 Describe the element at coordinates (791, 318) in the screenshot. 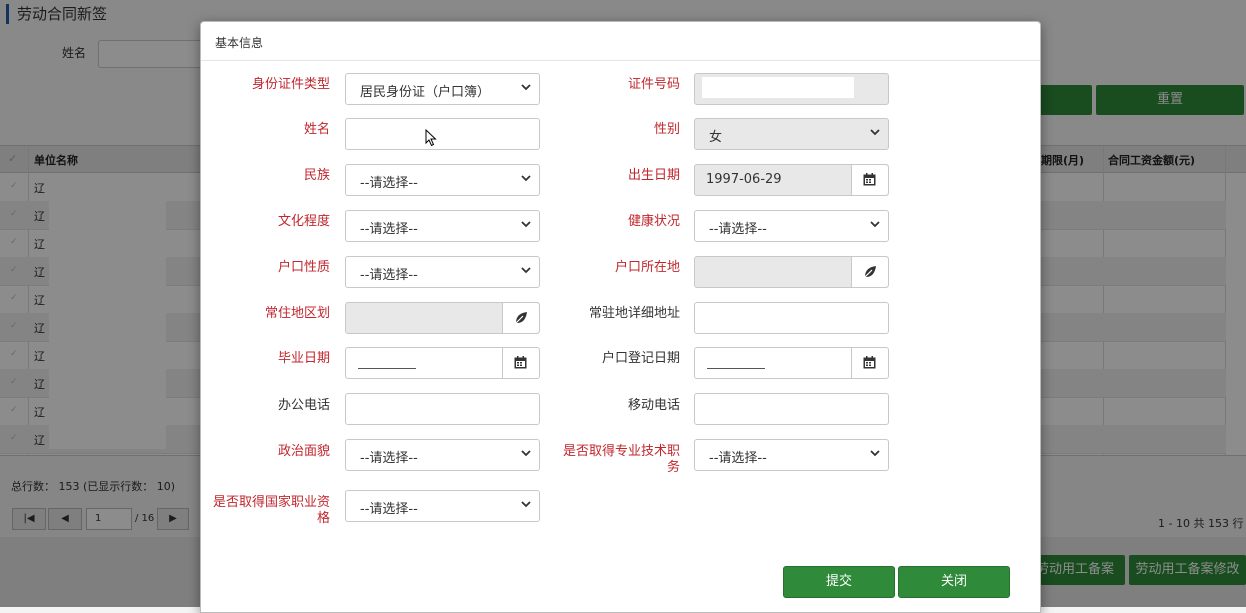

I see `residence-address-input` at that location.